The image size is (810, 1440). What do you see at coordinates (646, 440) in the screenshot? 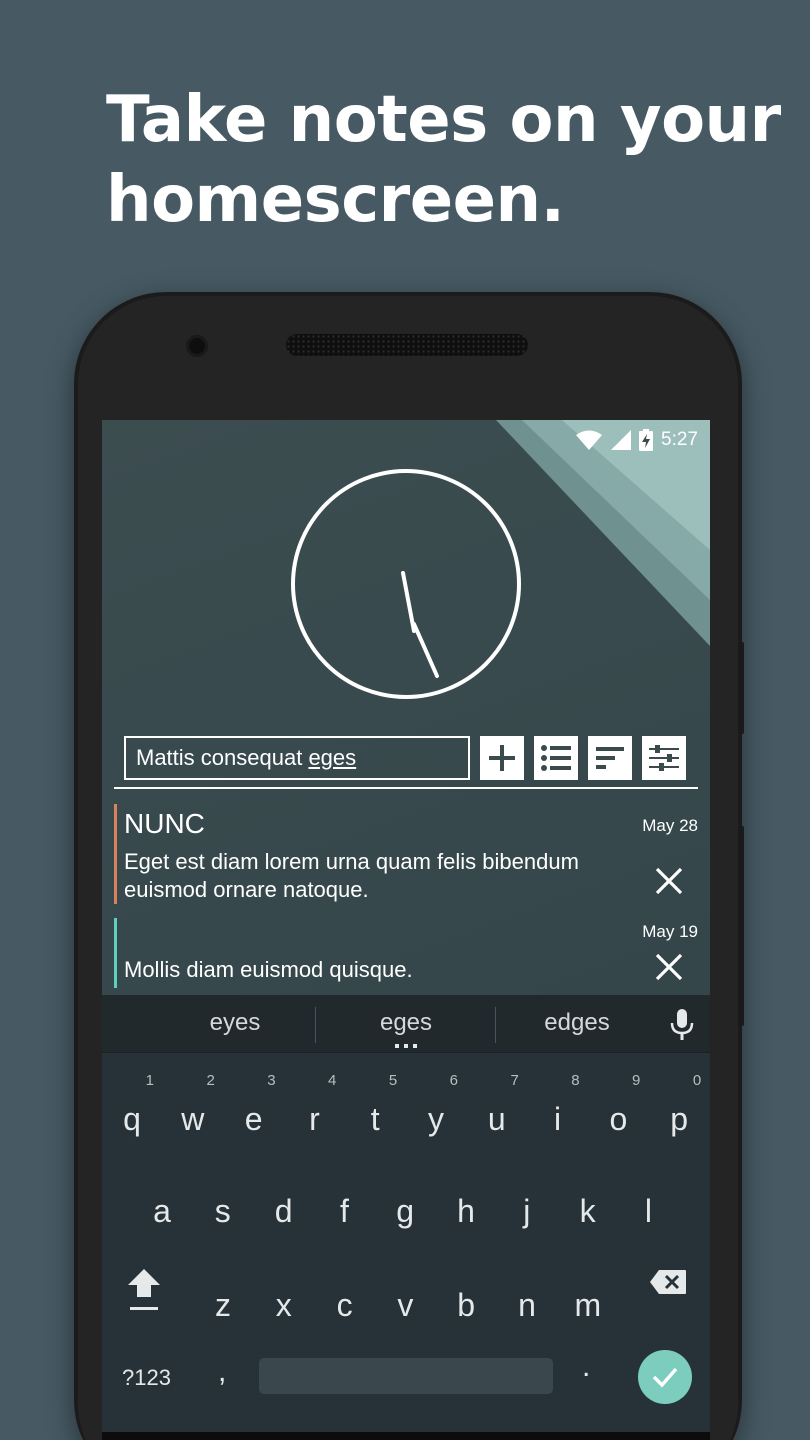
I see `battery-charging-icon` at bounding box center [646, 440].